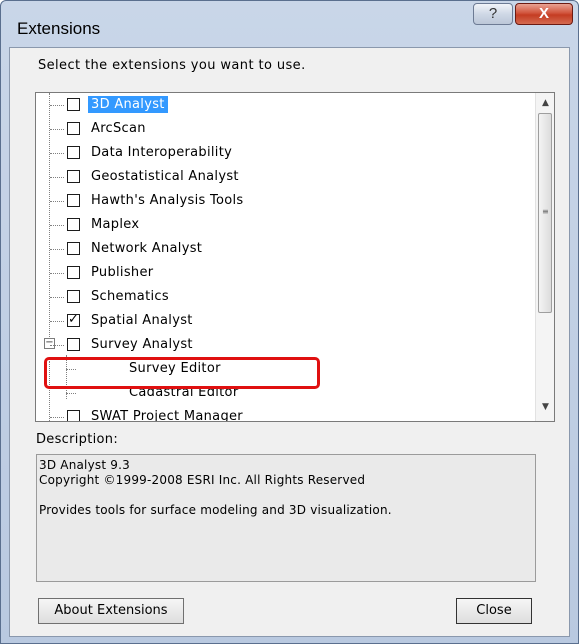 The image size is (579, 644). I want to click on grip-icon: ≡, so click(545, 211).